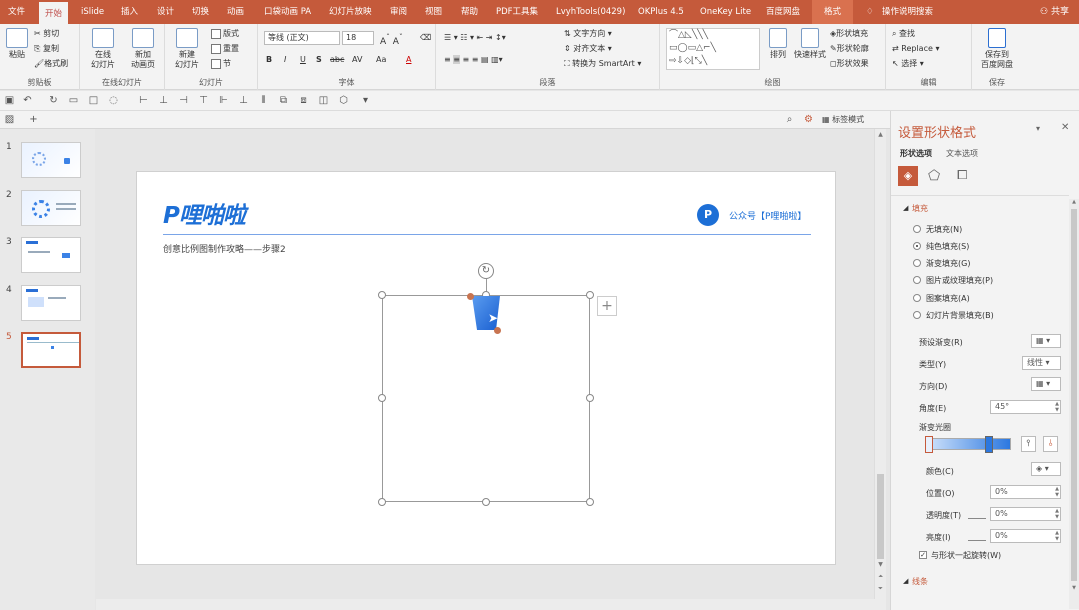 The image size is (1079, 610). Describe the element at coordinates (129, 12) in the screenshot. I see `tab-insert: 插入` at that location.